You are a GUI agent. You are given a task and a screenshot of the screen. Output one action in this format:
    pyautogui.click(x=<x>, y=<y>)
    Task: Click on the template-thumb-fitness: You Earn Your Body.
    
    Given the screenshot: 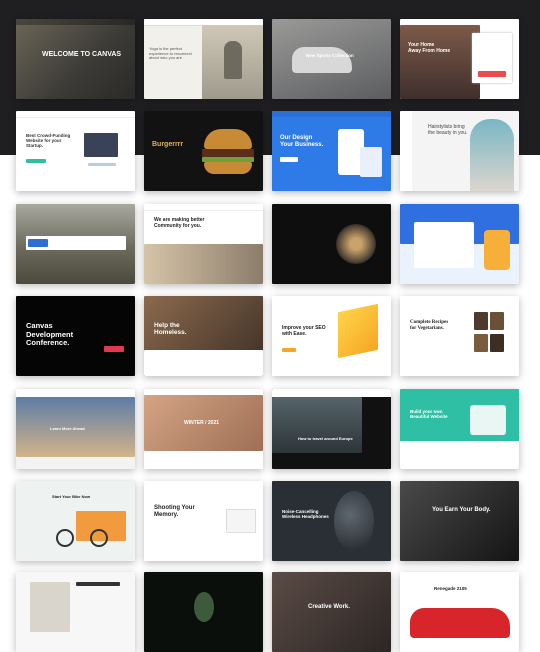 What is the action you would take?
    pyautogui.click(x=459, y=521)
    